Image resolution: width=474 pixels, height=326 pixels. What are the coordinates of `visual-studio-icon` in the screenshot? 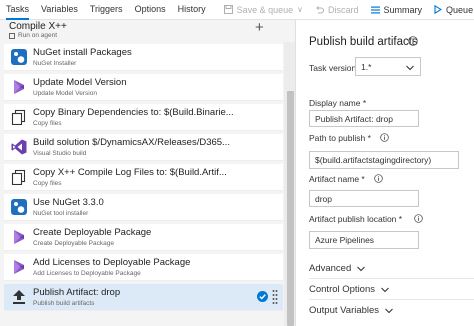 It's located at (19, 147).